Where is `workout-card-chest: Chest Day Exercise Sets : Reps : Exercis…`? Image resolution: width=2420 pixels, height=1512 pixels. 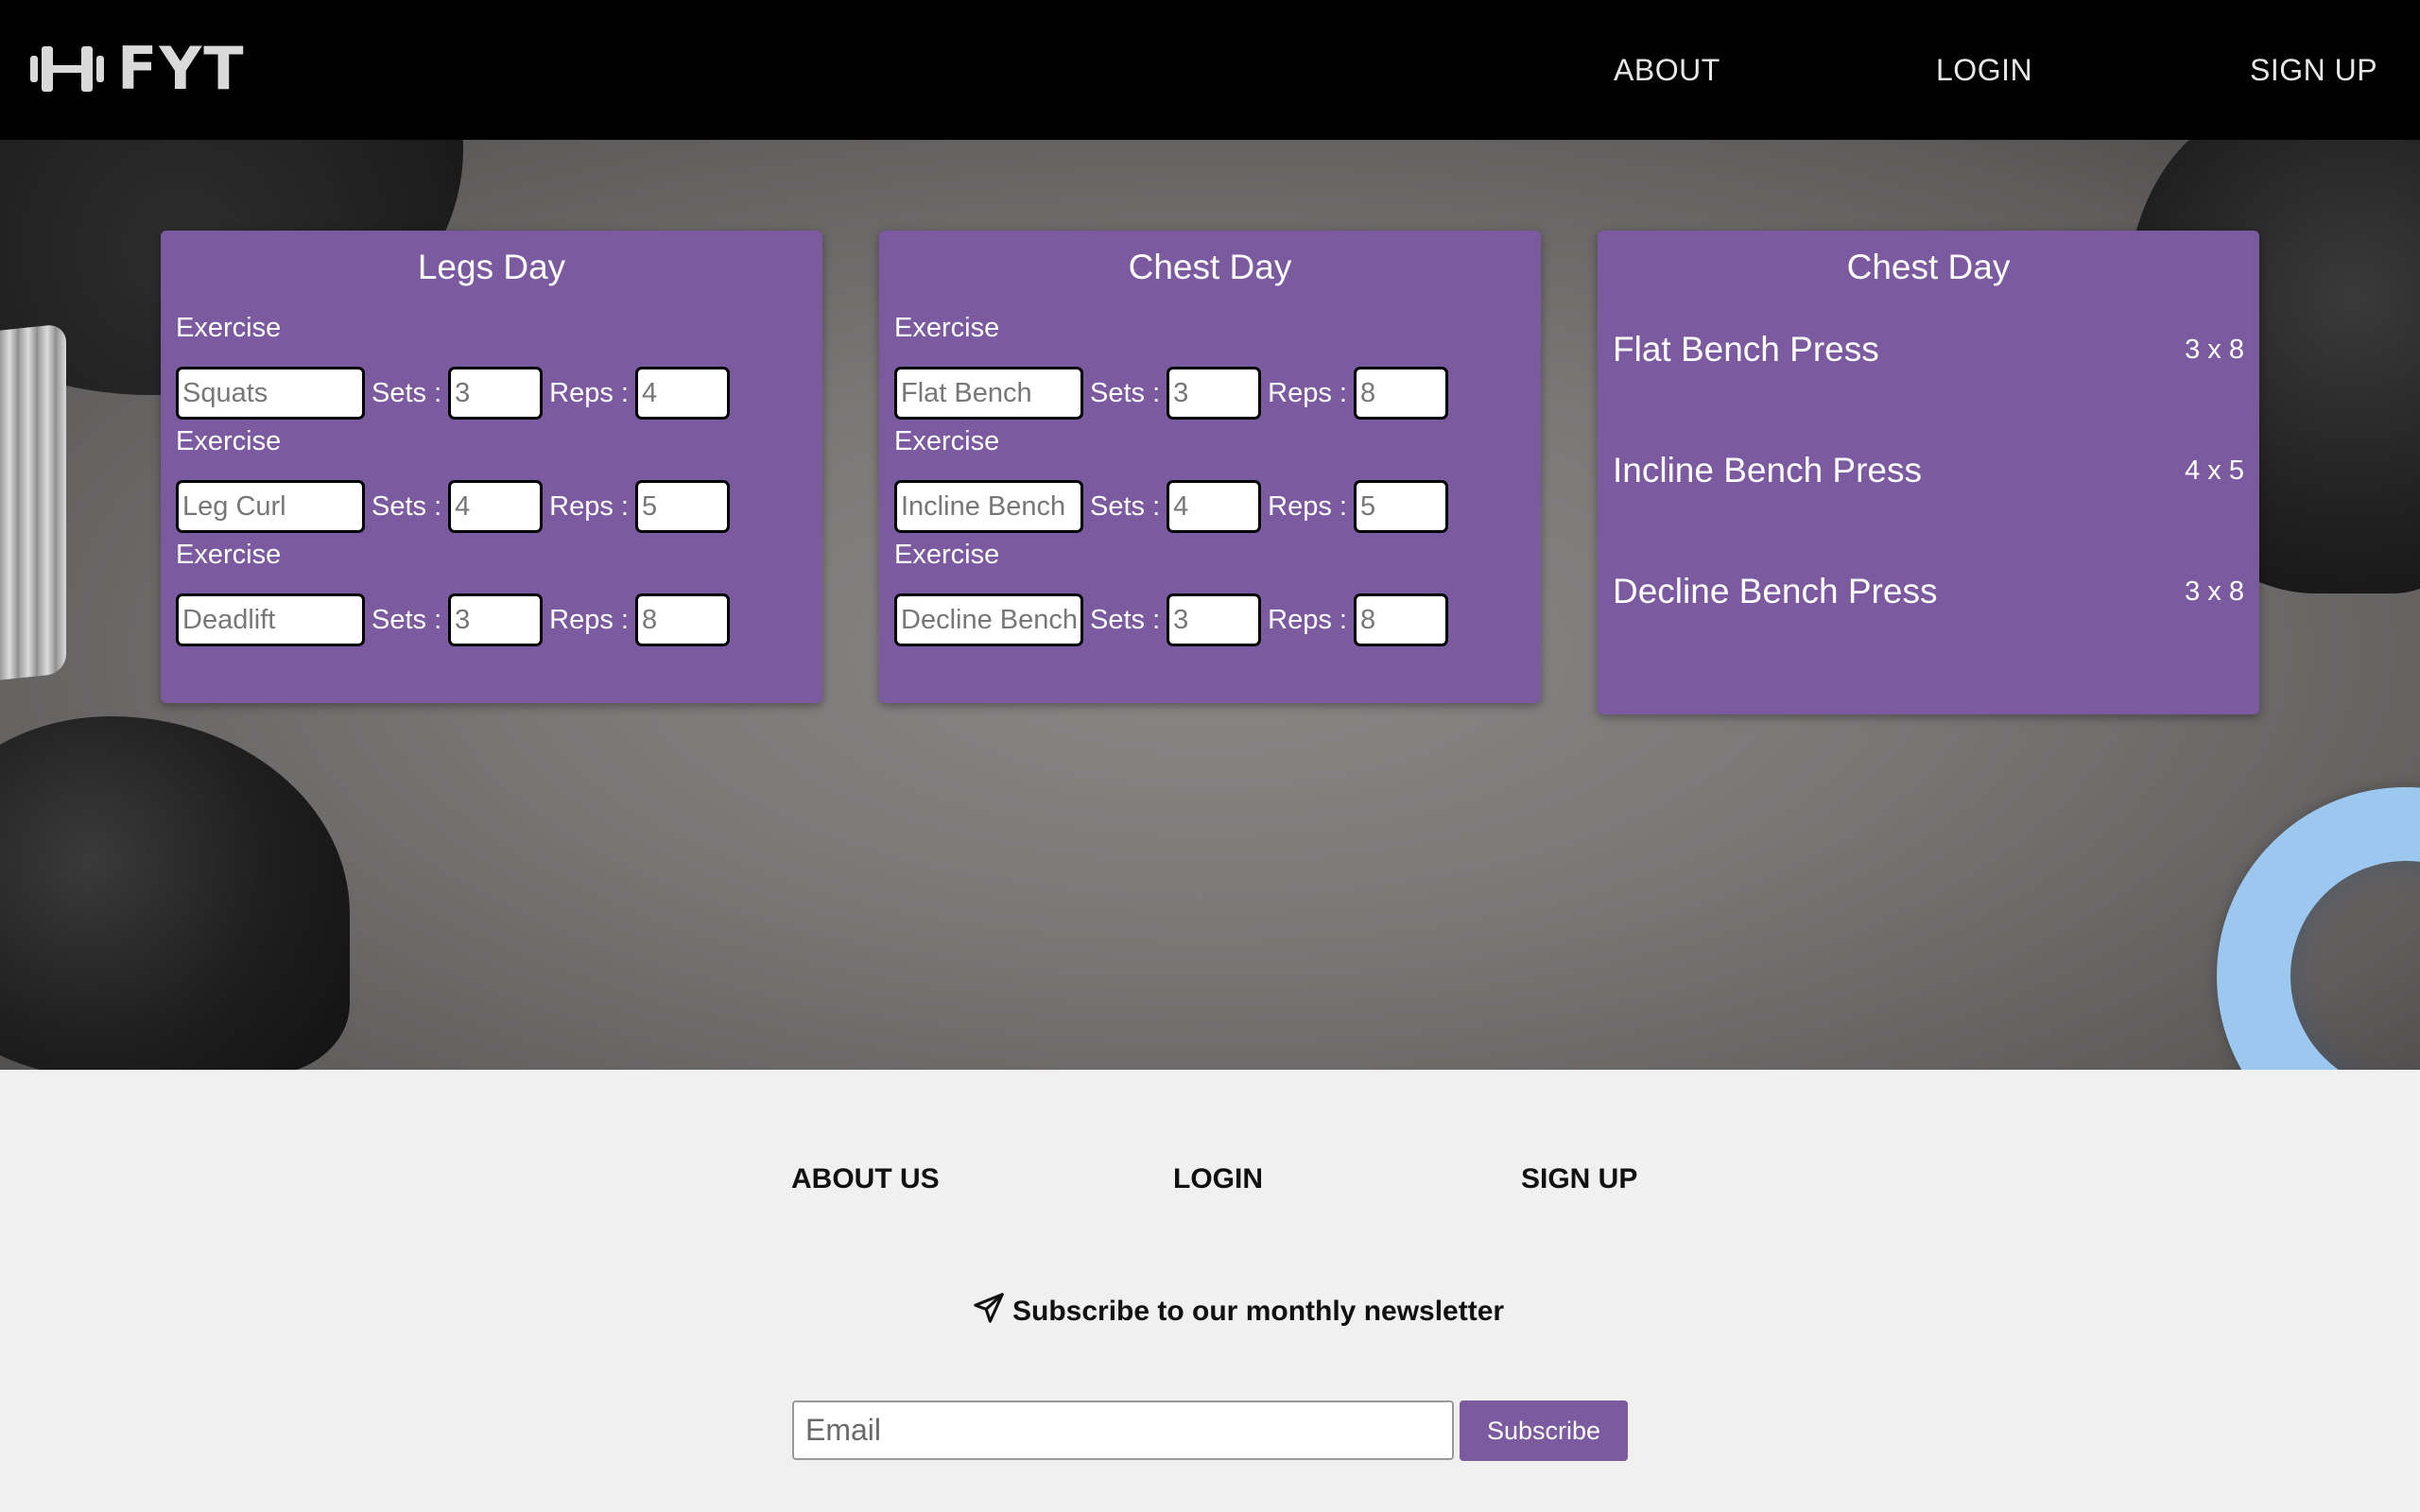 workout-card-chest: Chest Day Exercise Sets : Reps : Exercis… is located at coordinates (1210, 467).